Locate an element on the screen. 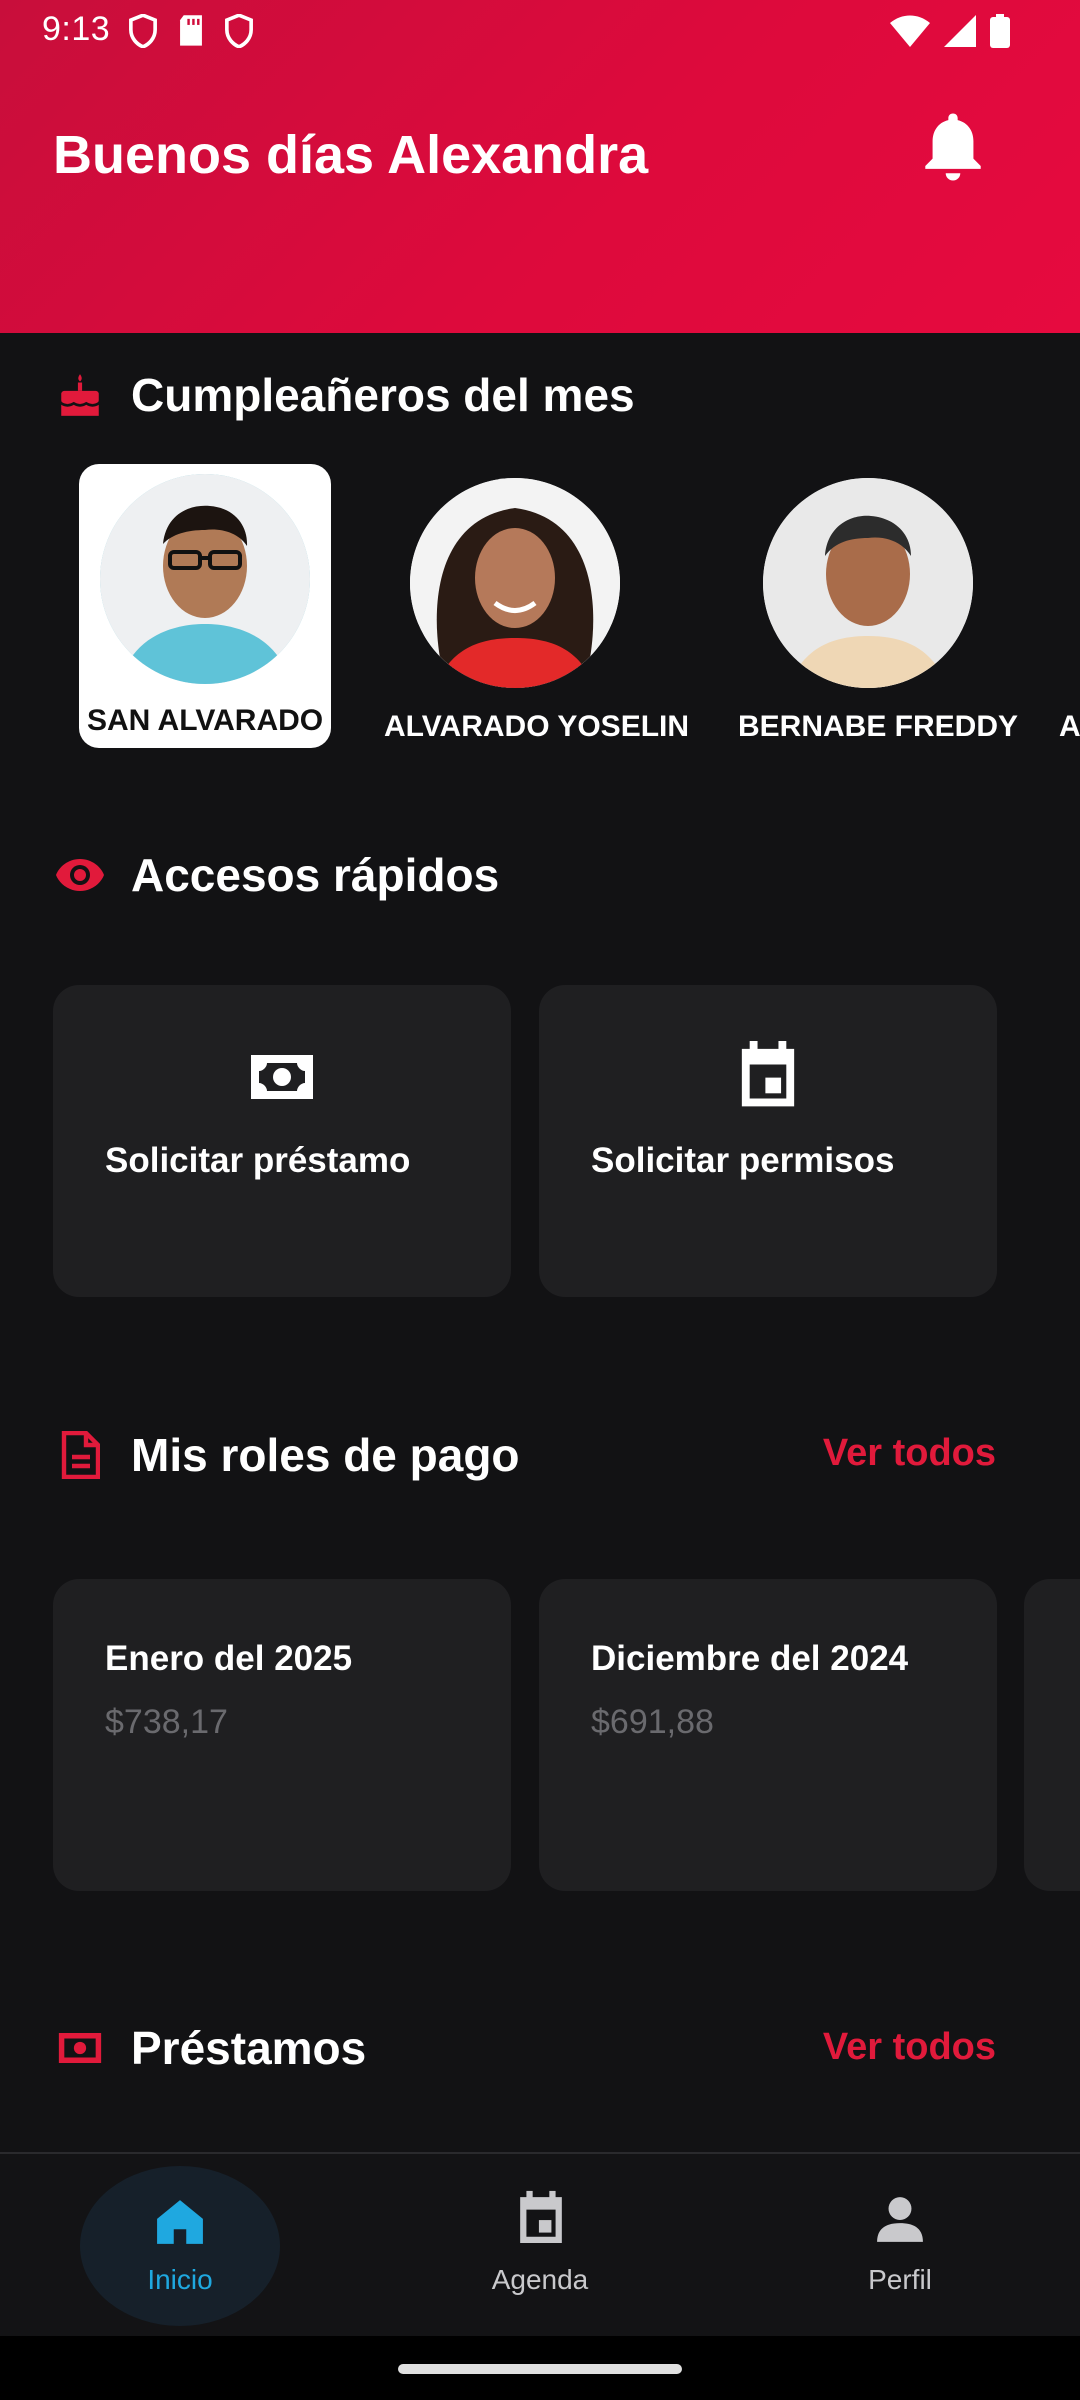 The width and height of the screenshot is (1080, 2400). payroll-amount: $738,17 is located at coordinates (166, 1722).